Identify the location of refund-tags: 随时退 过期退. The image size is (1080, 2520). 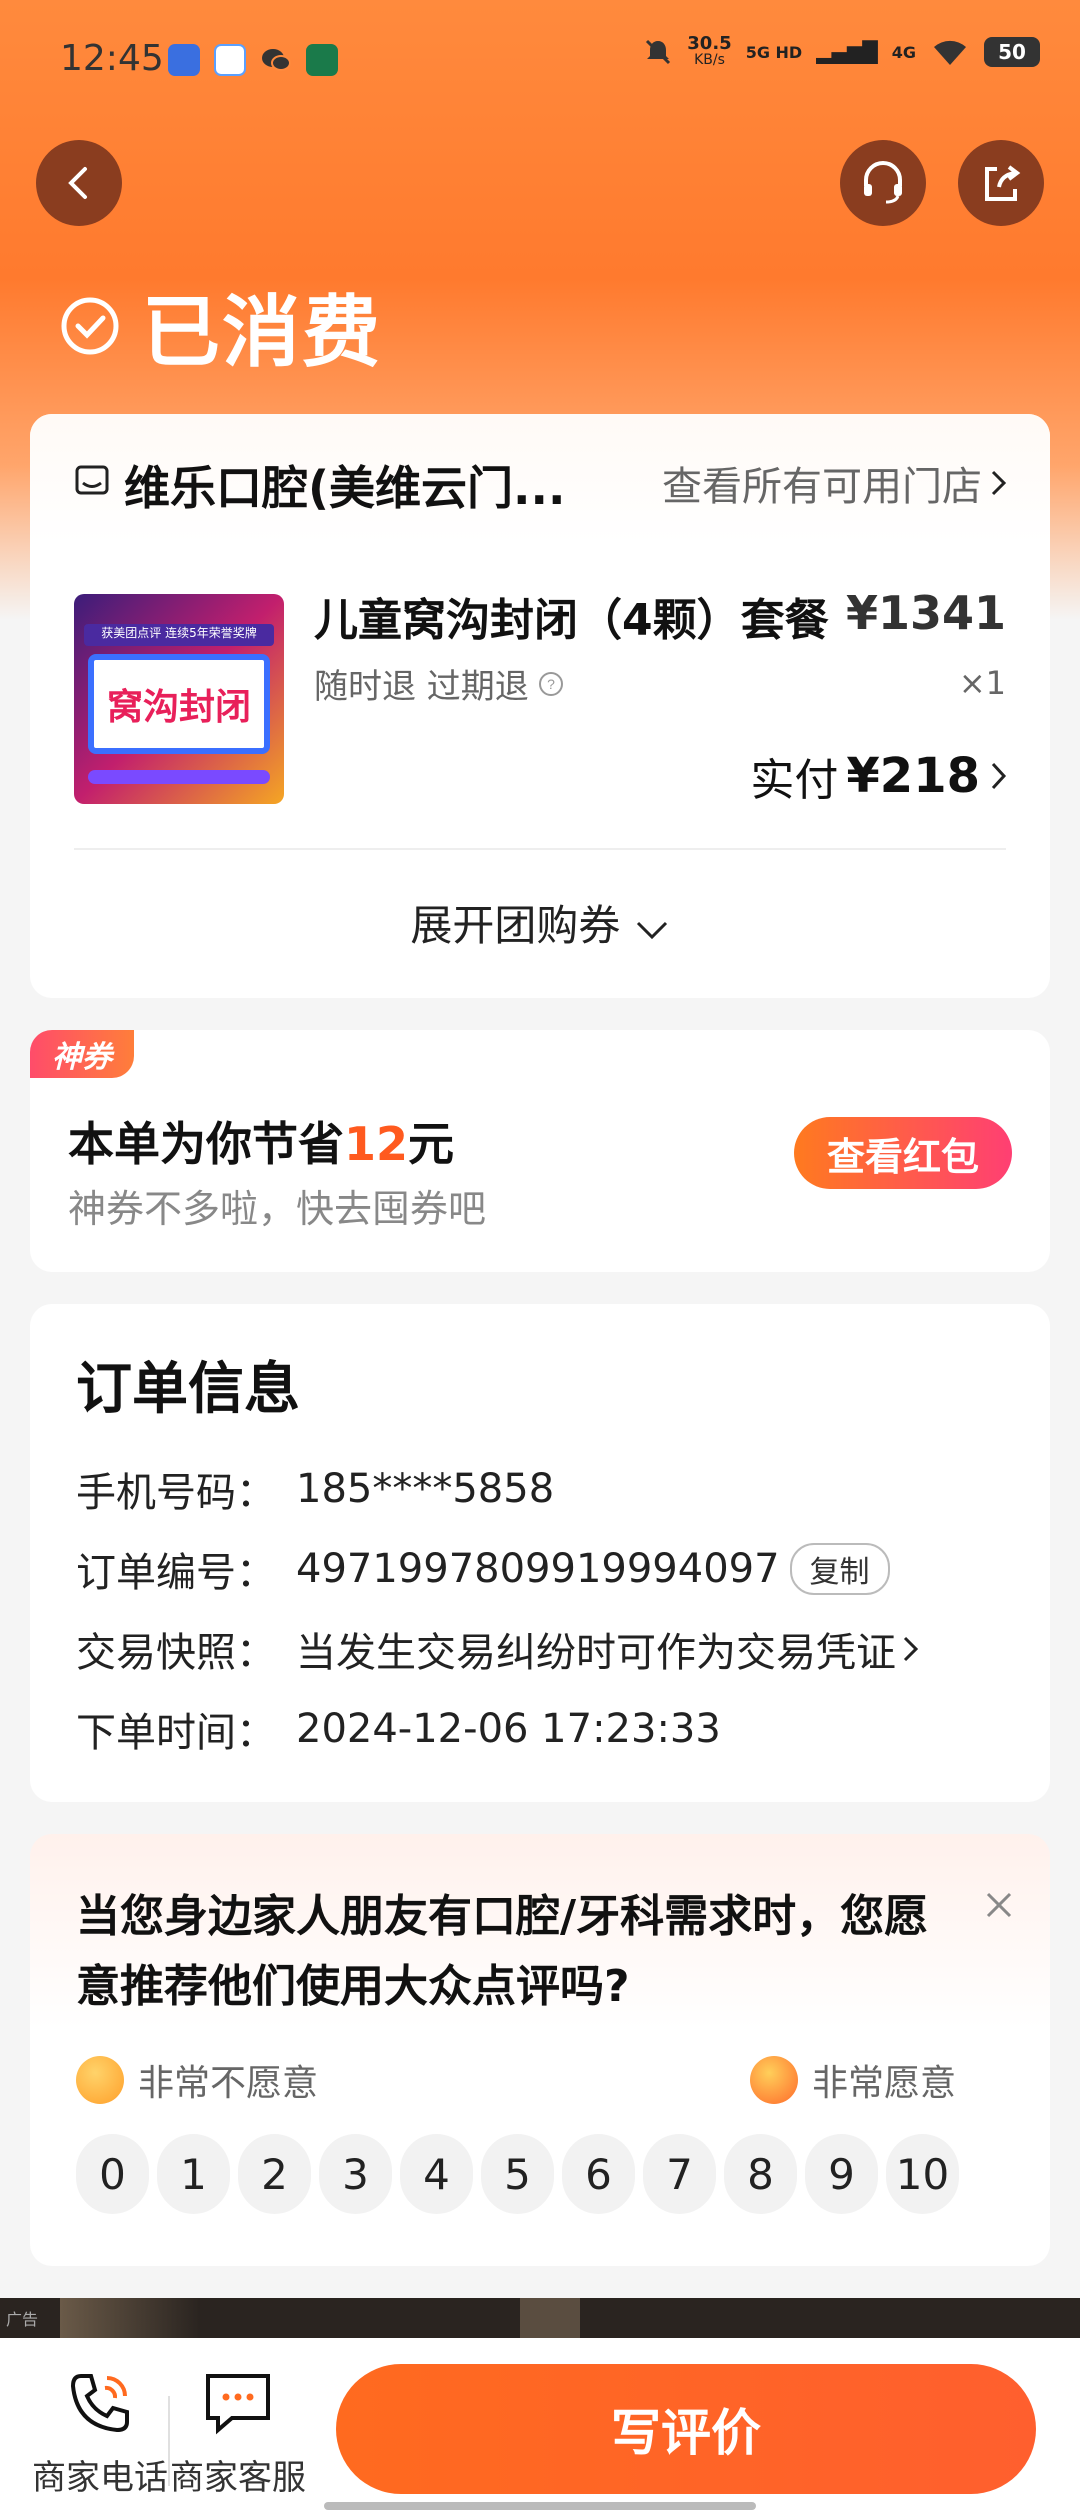
(421, 687).